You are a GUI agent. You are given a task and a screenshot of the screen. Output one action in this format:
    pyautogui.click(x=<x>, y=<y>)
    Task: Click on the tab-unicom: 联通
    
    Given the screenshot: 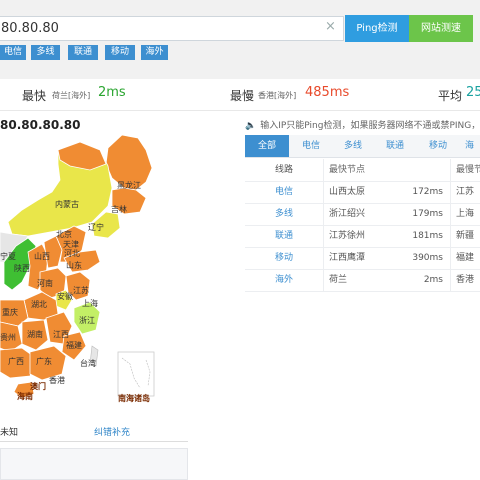 What is the action you would take?
    pyautogui.click(x=395, y=146)
    